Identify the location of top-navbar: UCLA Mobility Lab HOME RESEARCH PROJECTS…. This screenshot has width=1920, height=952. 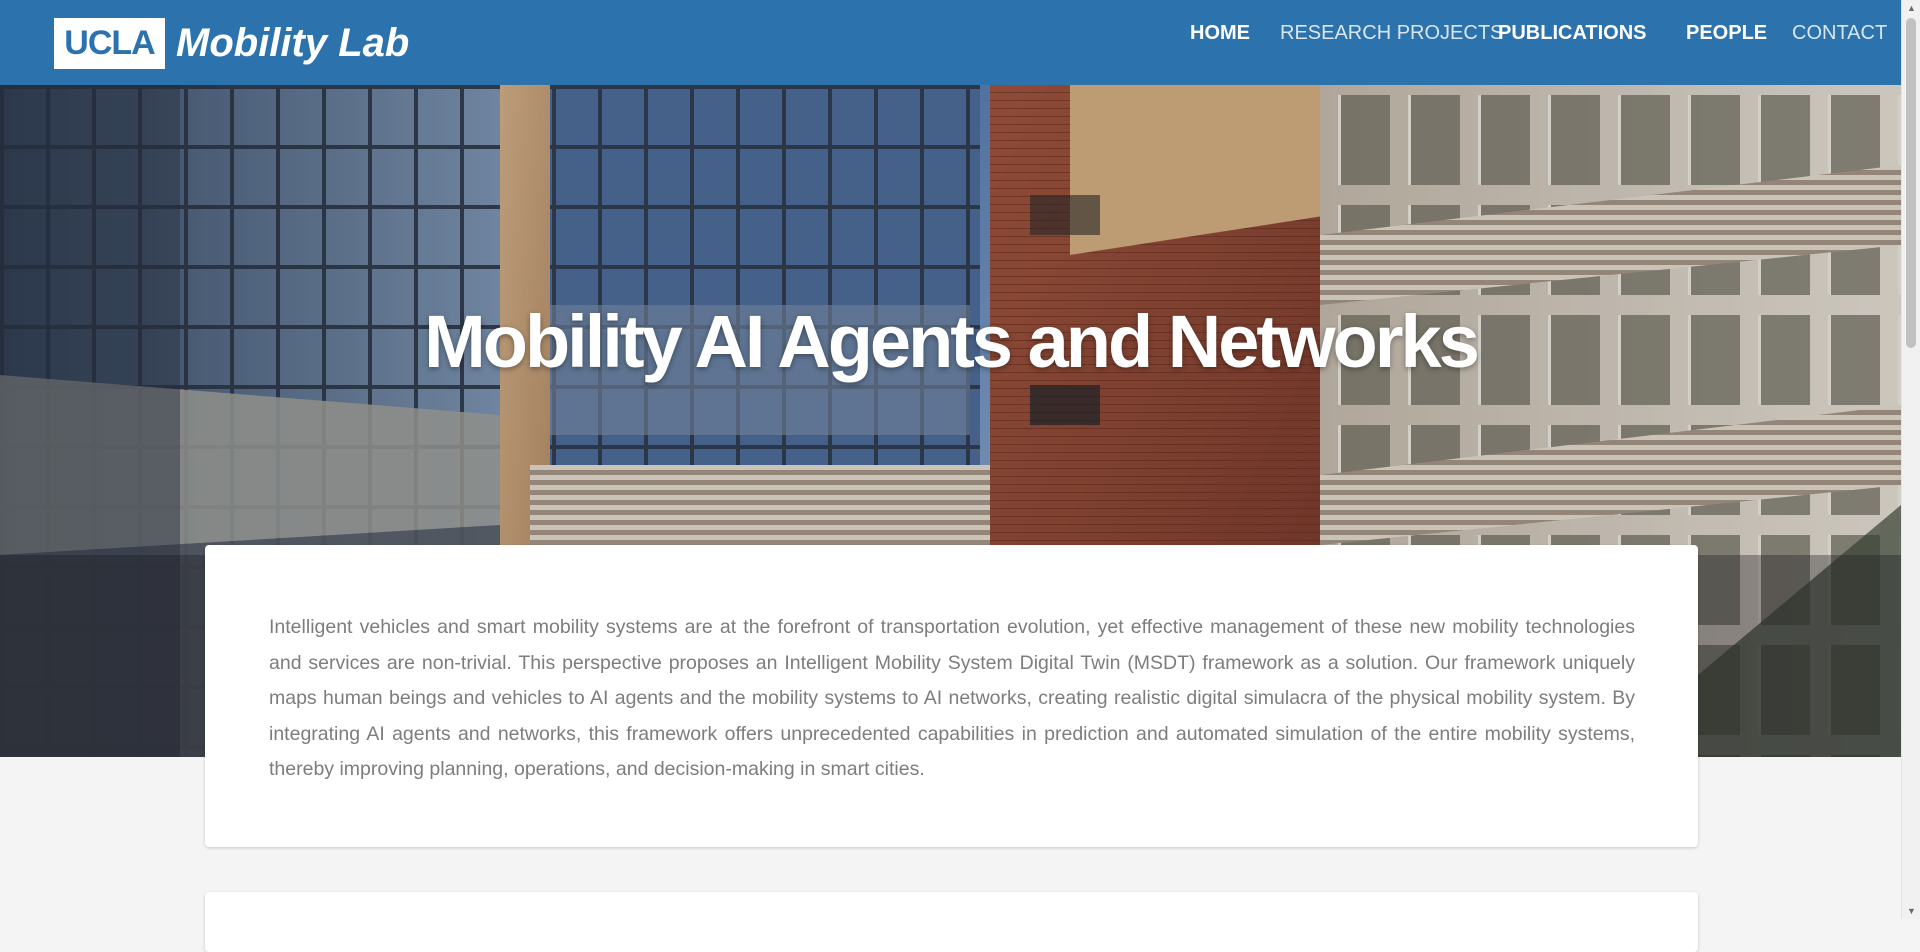
(950, 42).